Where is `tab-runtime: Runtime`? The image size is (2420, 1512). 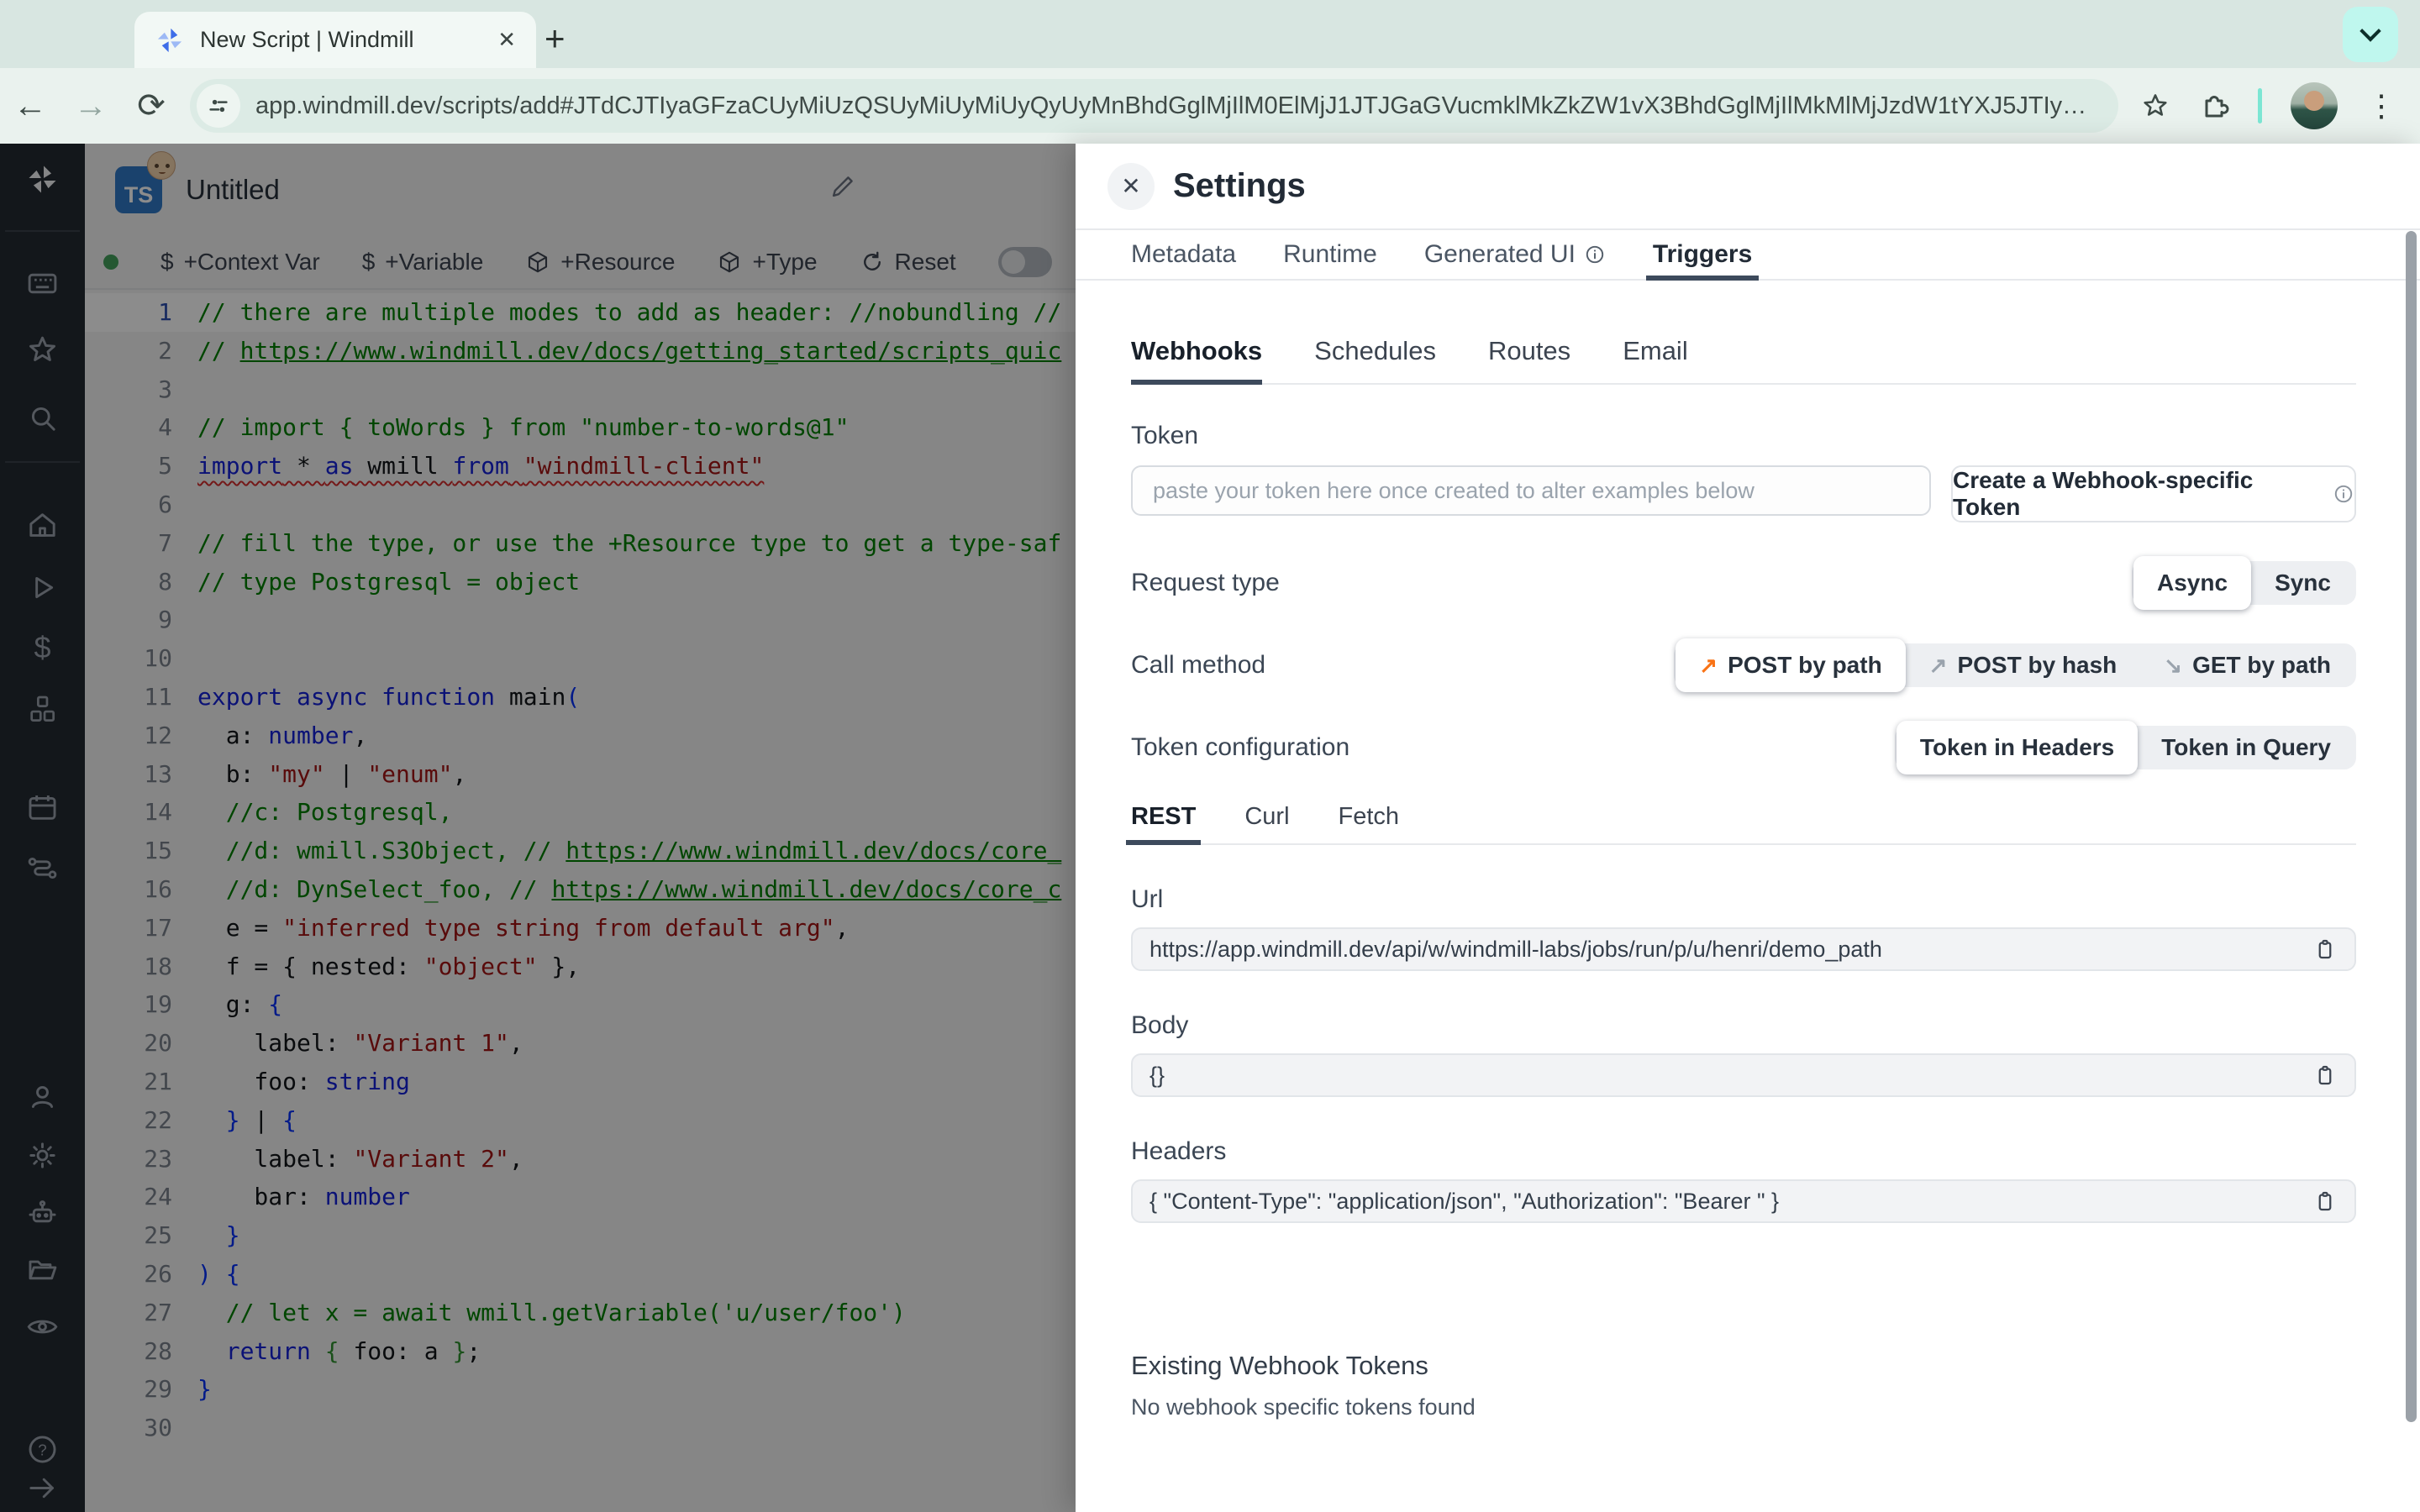 tab-runtime: Runtime is located at coordinates (1330, 254).